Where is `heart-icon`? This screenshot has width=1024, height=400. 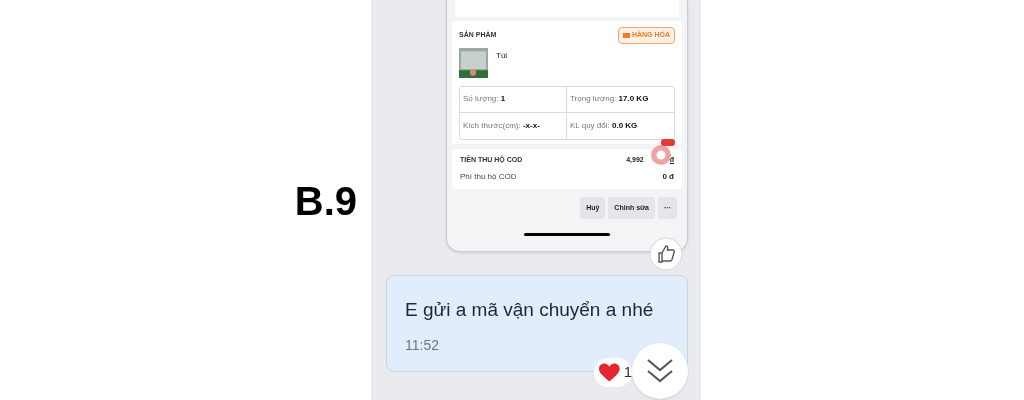 heart-icon is located at coordinates (609, 372).